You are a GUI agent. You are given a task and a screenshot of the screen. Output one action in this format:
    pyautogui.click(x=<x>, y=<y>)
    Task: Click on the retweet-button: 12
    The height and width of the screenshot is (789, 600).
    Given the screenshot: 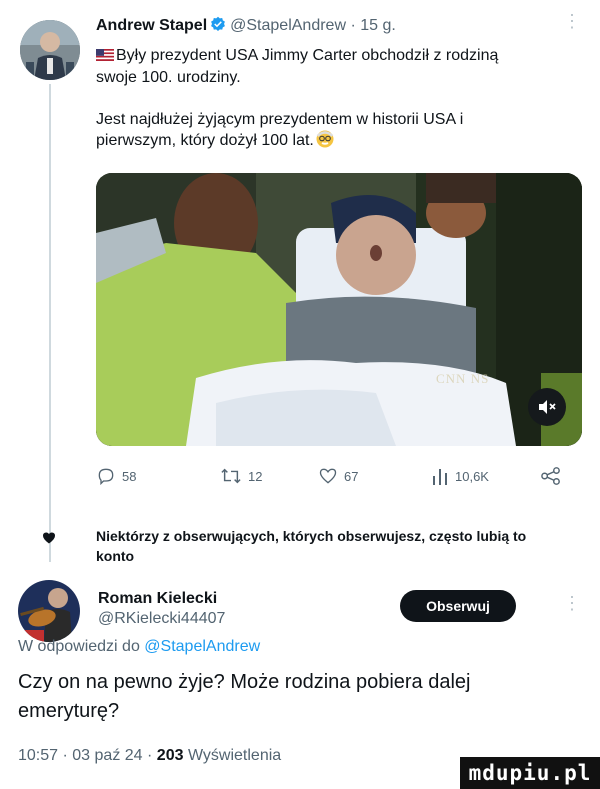 What is the action you would take?
    pyautogui.click(x=241, y=476)
    